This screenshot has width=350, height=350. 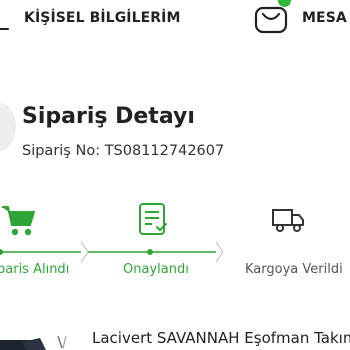 What do you see at coordinates (154, 222) in the screenshot?
I see `approved-document-icon` at bounding box center [154, 222].